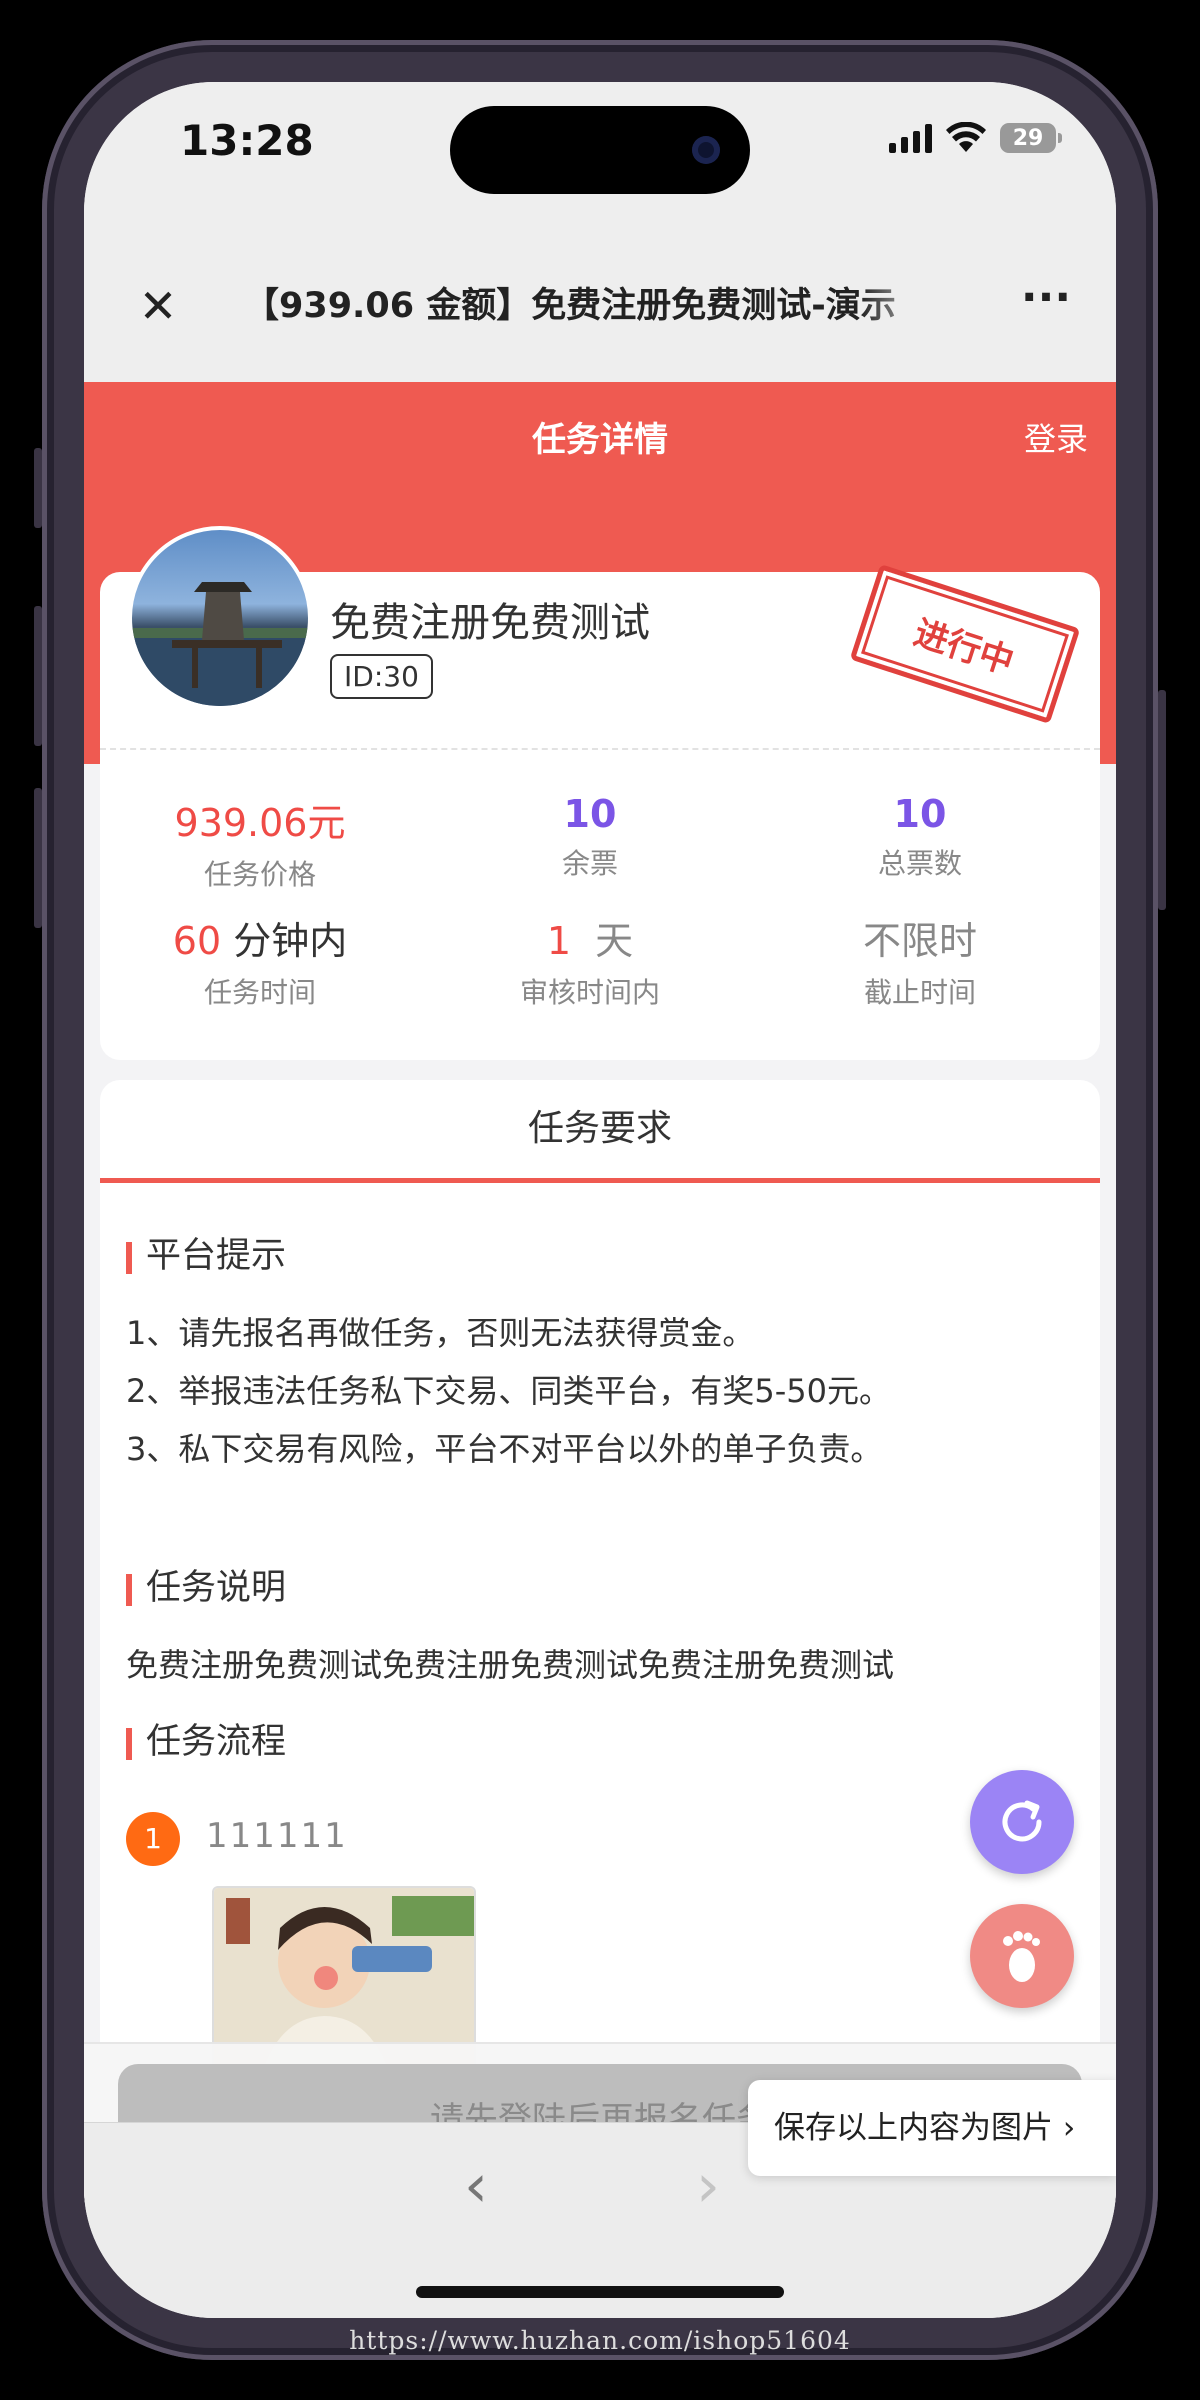 The width and height of the screenshot is (1200, 2400). What do you see at coordinates (490, 623) in the screenshot?
I see `task-name: 免费注册免费测试` at bounding box center [490, 623].